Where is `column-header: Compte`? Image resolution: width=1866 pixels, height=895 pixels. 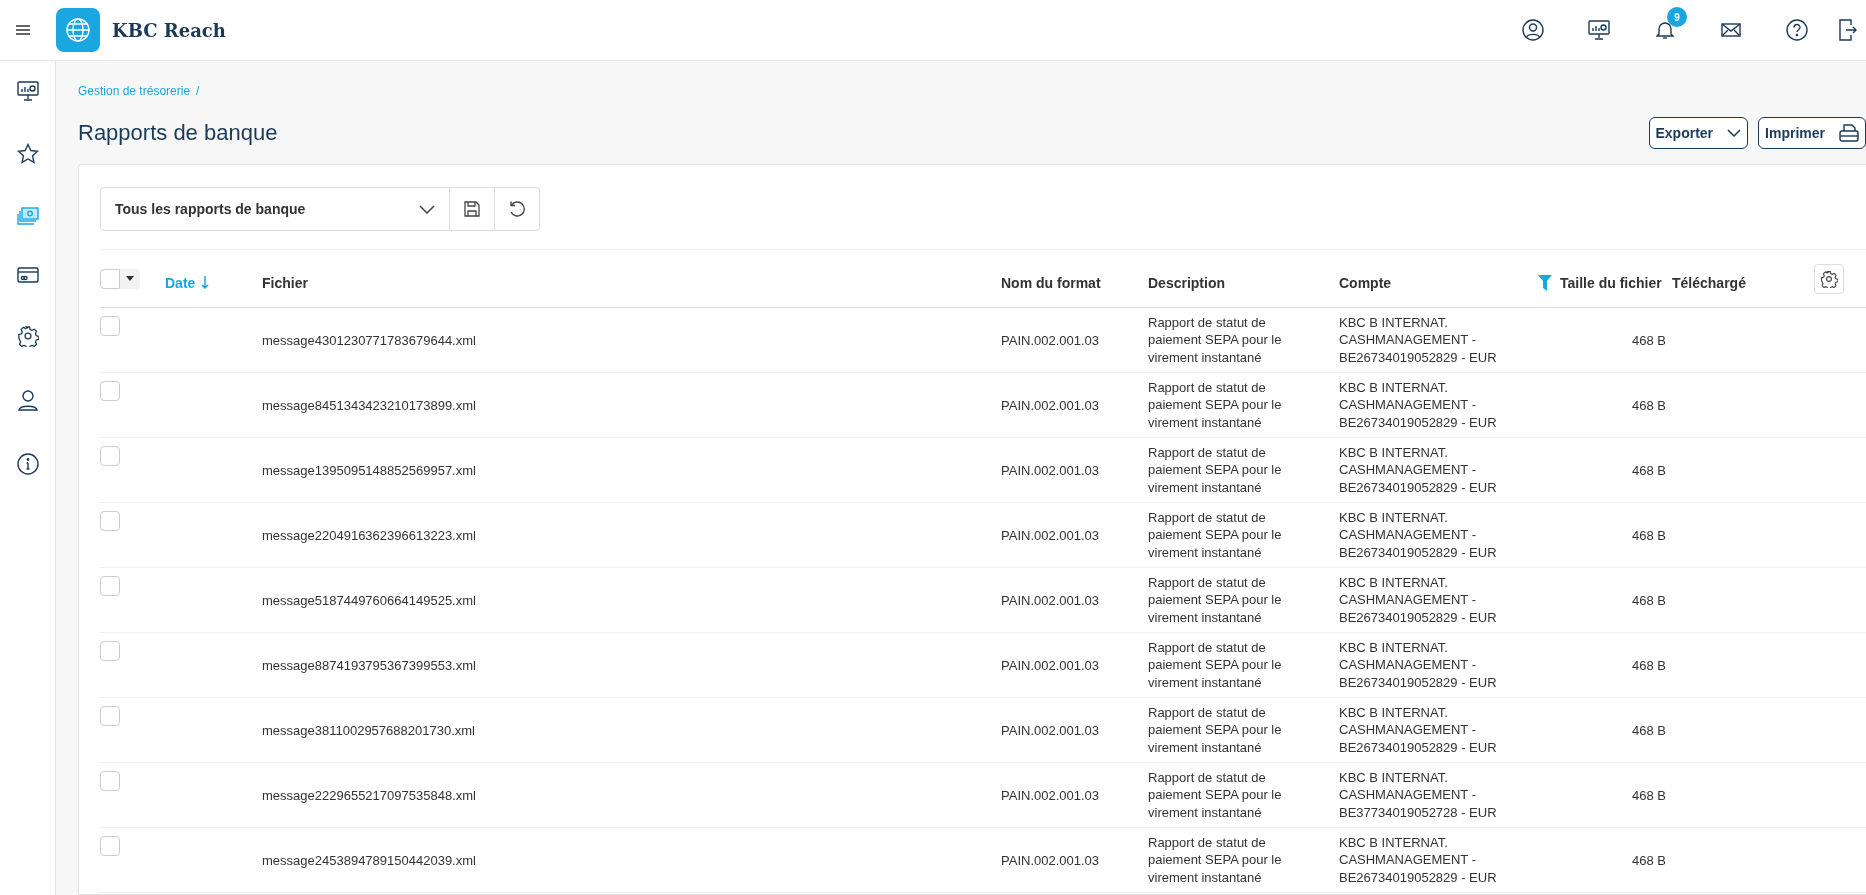 column-header: Compte is located at coordinates (1365, 282).